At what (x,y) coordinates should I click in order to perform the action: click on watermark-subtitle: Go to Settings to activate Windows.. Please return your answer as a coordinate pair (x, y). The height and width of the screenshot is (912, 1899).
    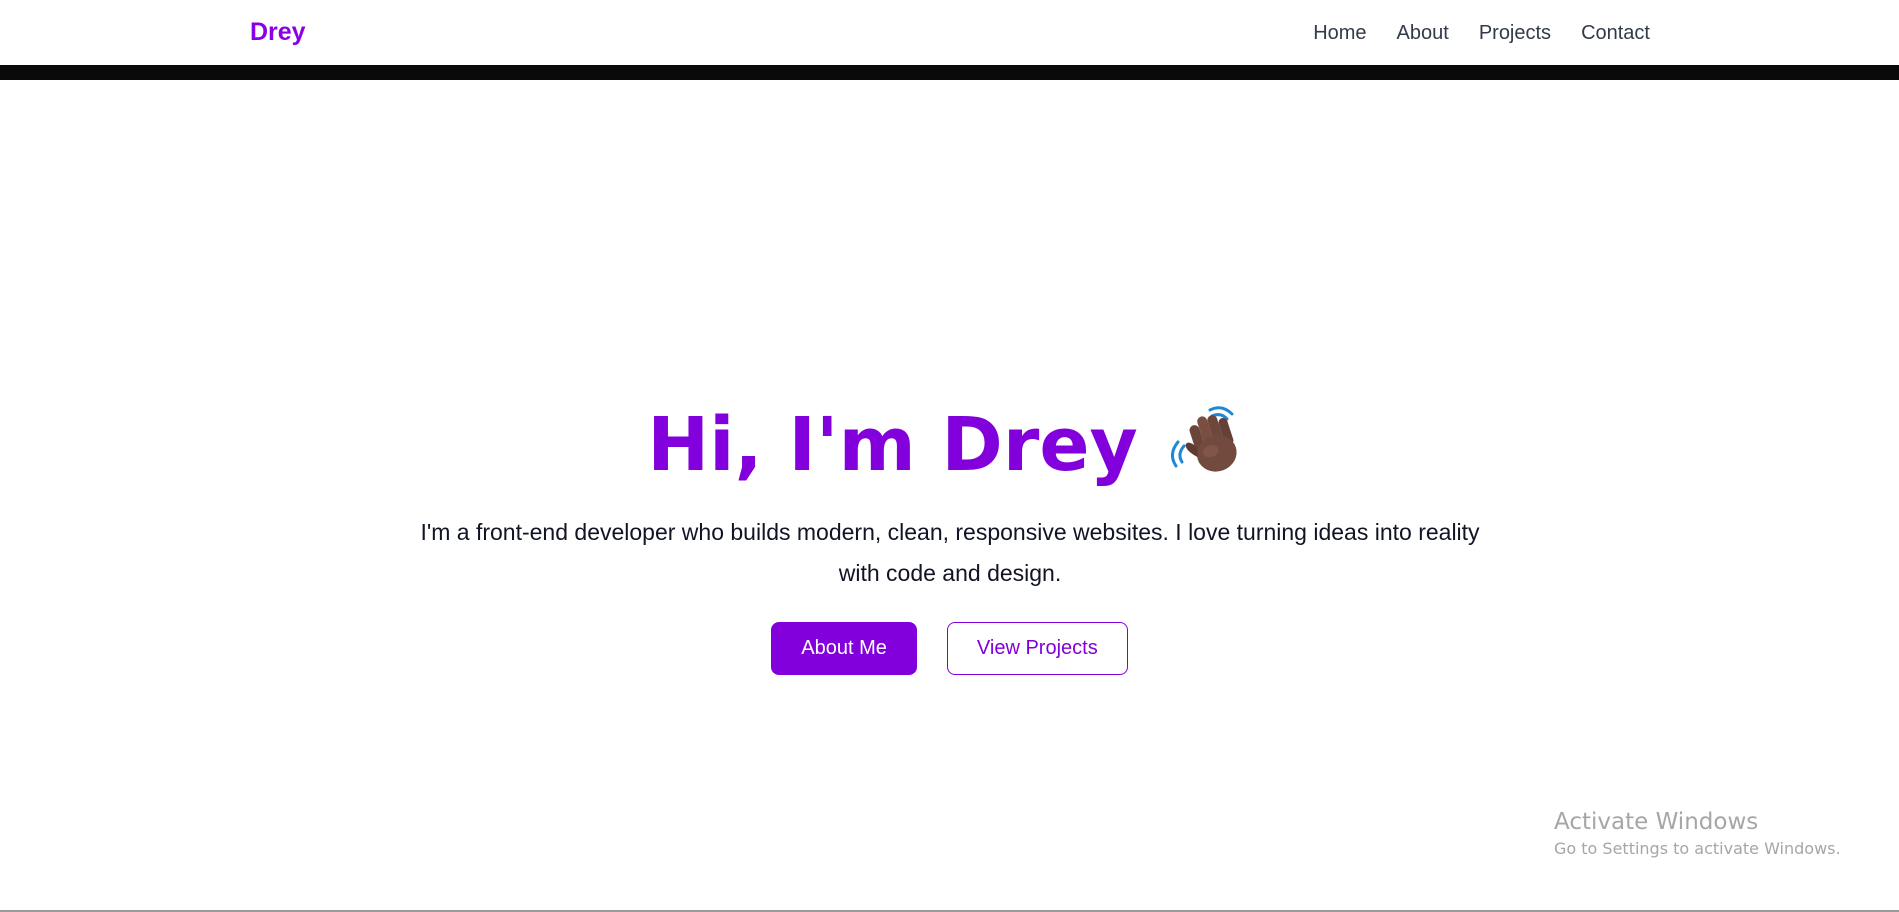
    Looking at the image, I should click on (1697, 848).